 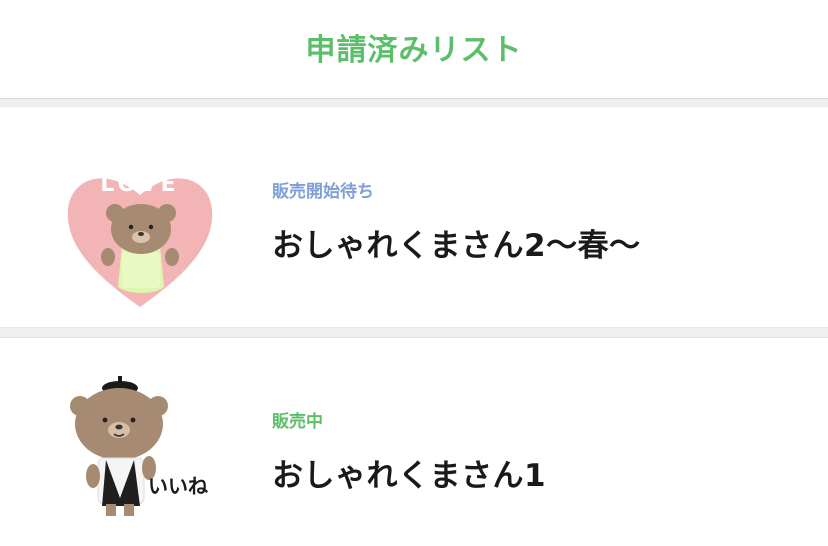 I want to click on status-label: 販売開始待ち, so click(x=323, y=192).